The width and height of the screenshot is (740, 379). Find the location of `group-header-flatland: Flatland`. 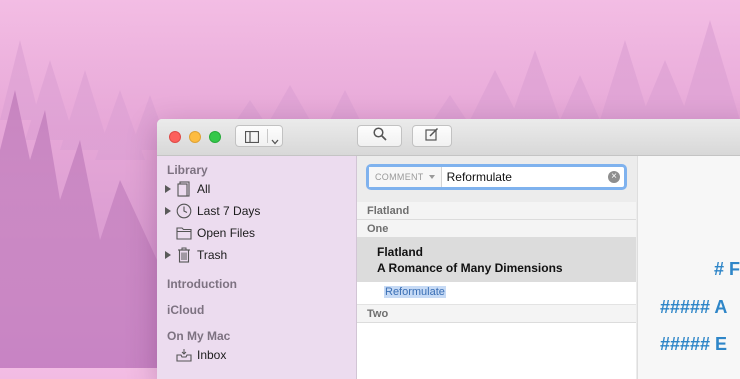

group-header-flatland: Flatland is located at coordinates (496, 211).